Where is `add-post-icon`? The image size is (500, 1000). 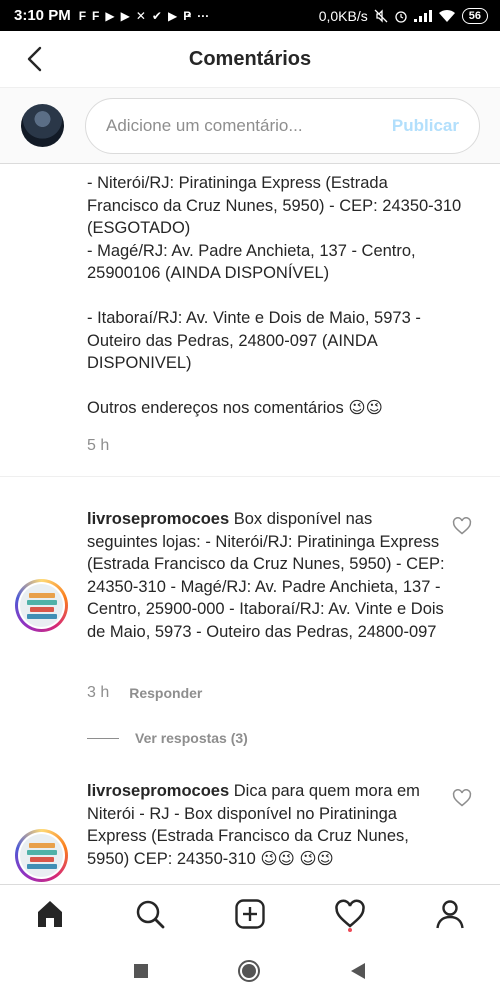 add-post-icon is located at coordinates (250, 913).